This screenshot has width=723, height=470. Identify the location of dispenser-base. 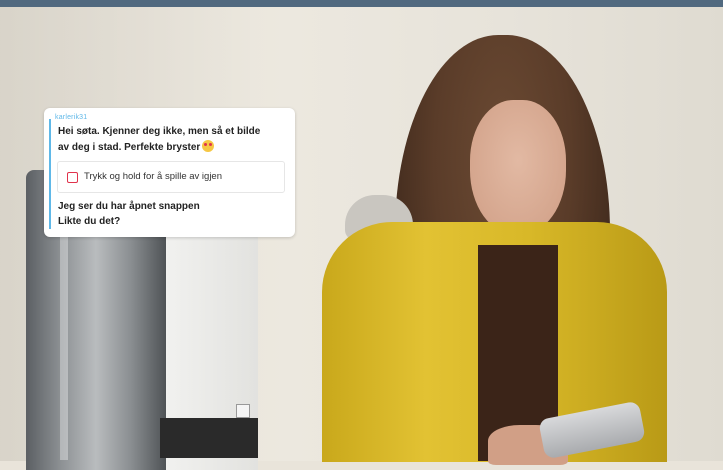
(209, 438).